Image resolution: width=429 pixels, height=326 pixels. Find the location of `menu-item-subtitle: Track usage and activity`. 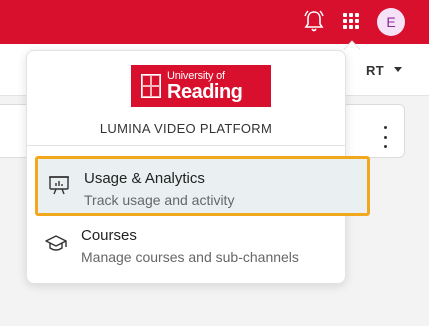

menu-item-subtitle: Track usage and activity is located at coordinates (159, 200).